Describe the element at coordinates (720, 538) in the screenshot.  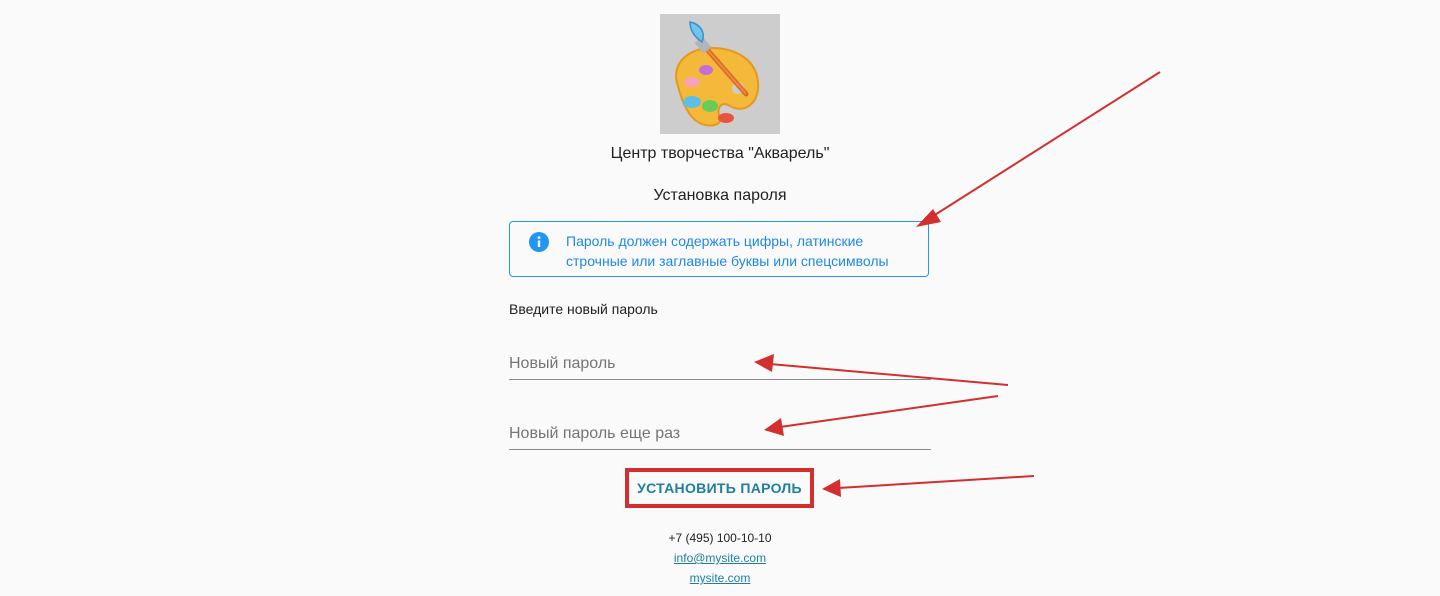
I see `footer-phone: +7 (495) 100-10-10` at that location.